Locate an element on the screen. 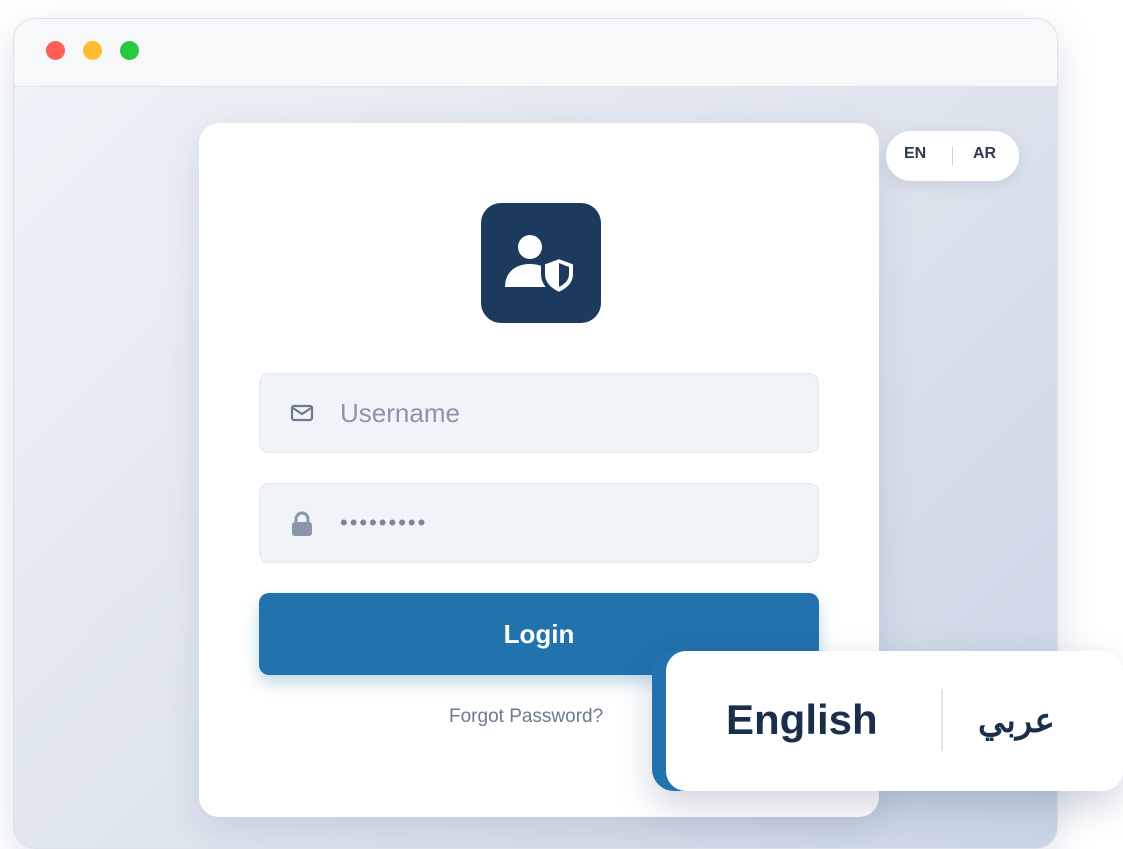 The width and height of the screenshot is (1123, 849). language-selector-panel: English عربي is located at coordinates (894, 721).